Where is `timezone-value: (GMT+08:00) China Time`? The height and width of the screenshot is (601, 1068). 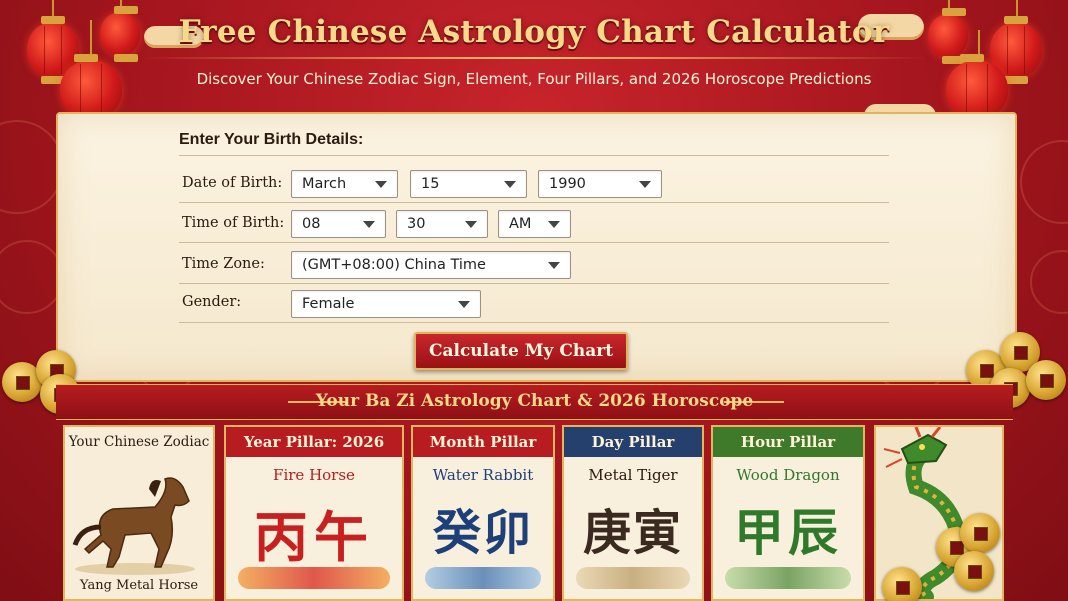 timezone-value: (GMT+08:00) China Time is located at coordinates (394, 265).